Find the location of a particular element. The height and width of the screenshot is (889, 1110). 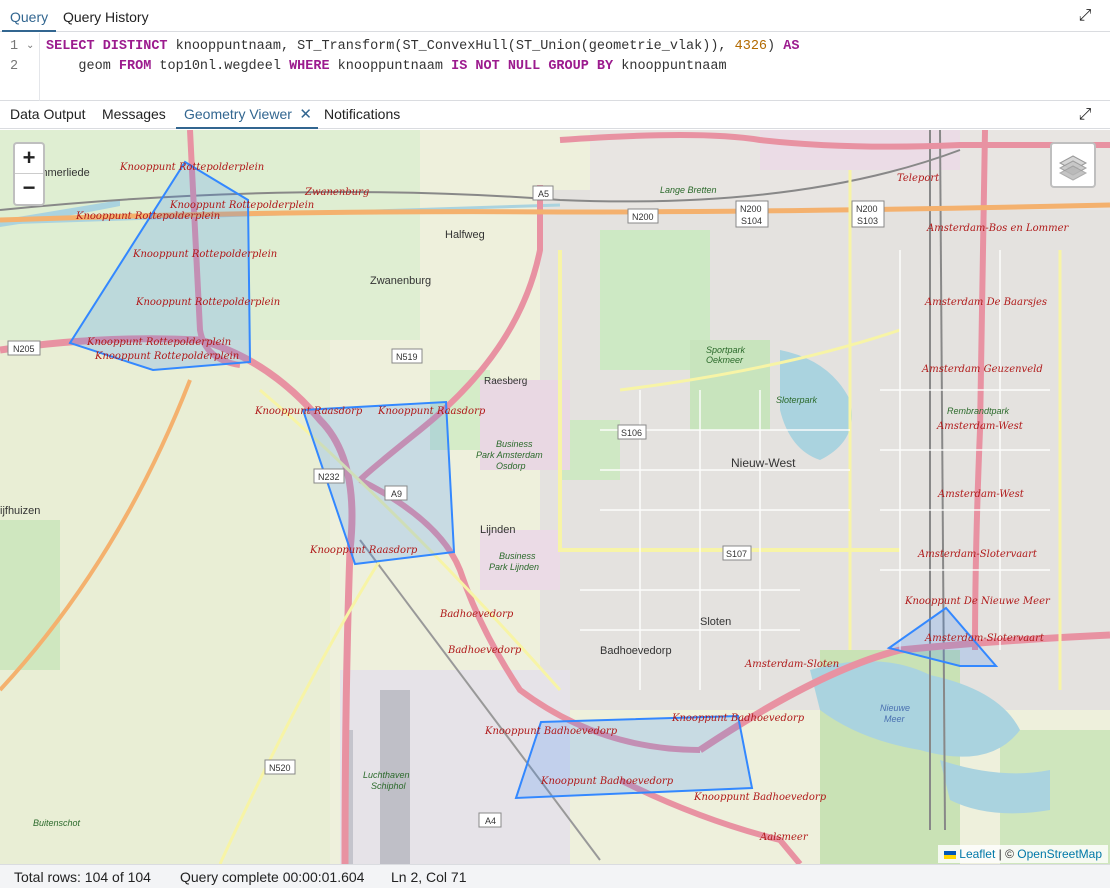

svg-text: Teleport is located at coordinates (918, 178).